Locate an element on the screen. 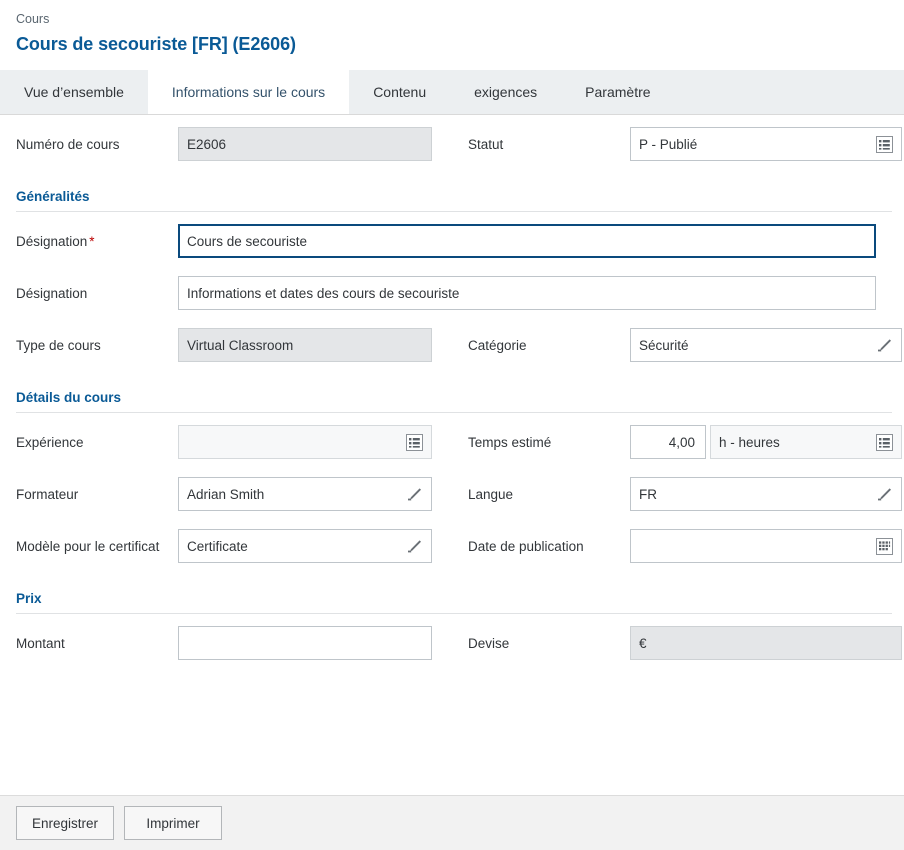 The height and width of the screenshot is (850, 904). input-experience is located at coordinates (305, 442).